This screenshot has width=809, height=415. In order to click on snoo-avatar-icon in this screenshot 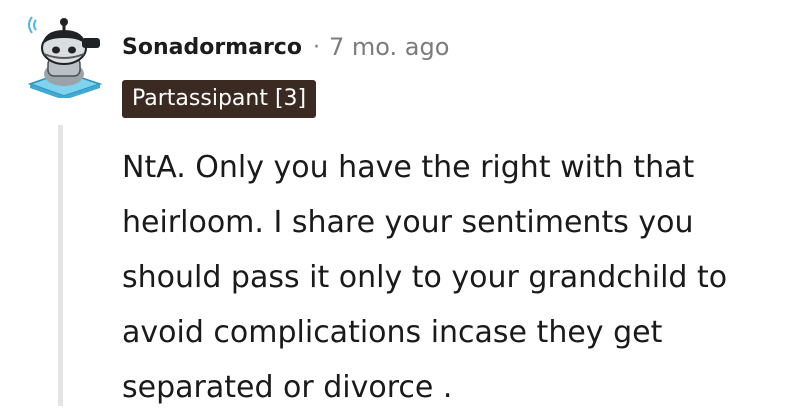, I will do `click(65, 57)`.